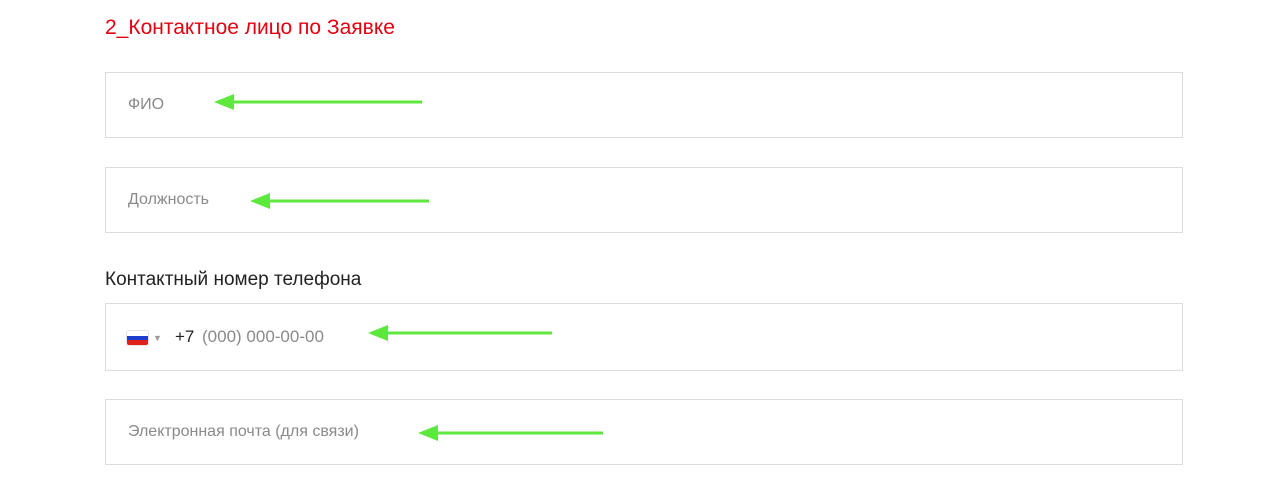 The height and width of the screenshot is (492, 1278). I want to click on section-title: 2_Контактное лицо по Заявке, so click(250, 27).